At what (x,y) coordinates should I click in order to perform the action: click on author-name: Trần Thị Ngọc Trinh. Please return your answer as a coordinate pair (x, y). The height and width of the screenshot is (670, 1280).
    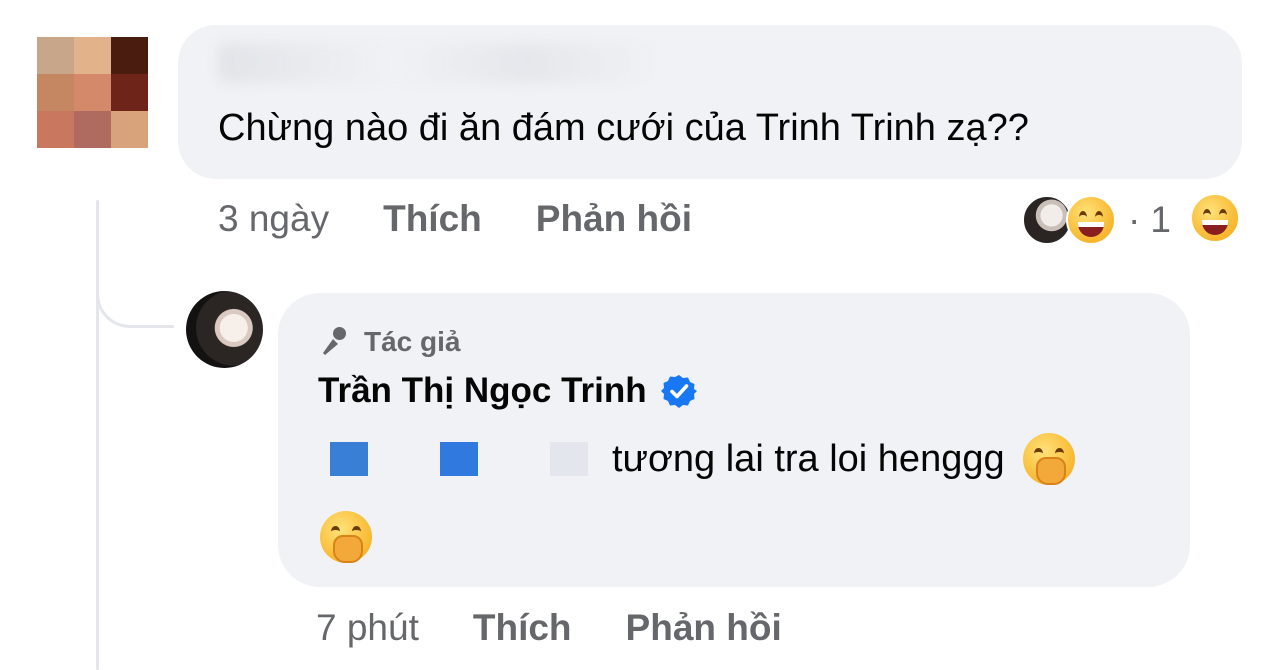
    Looking at the image, I should click on (507, 391).